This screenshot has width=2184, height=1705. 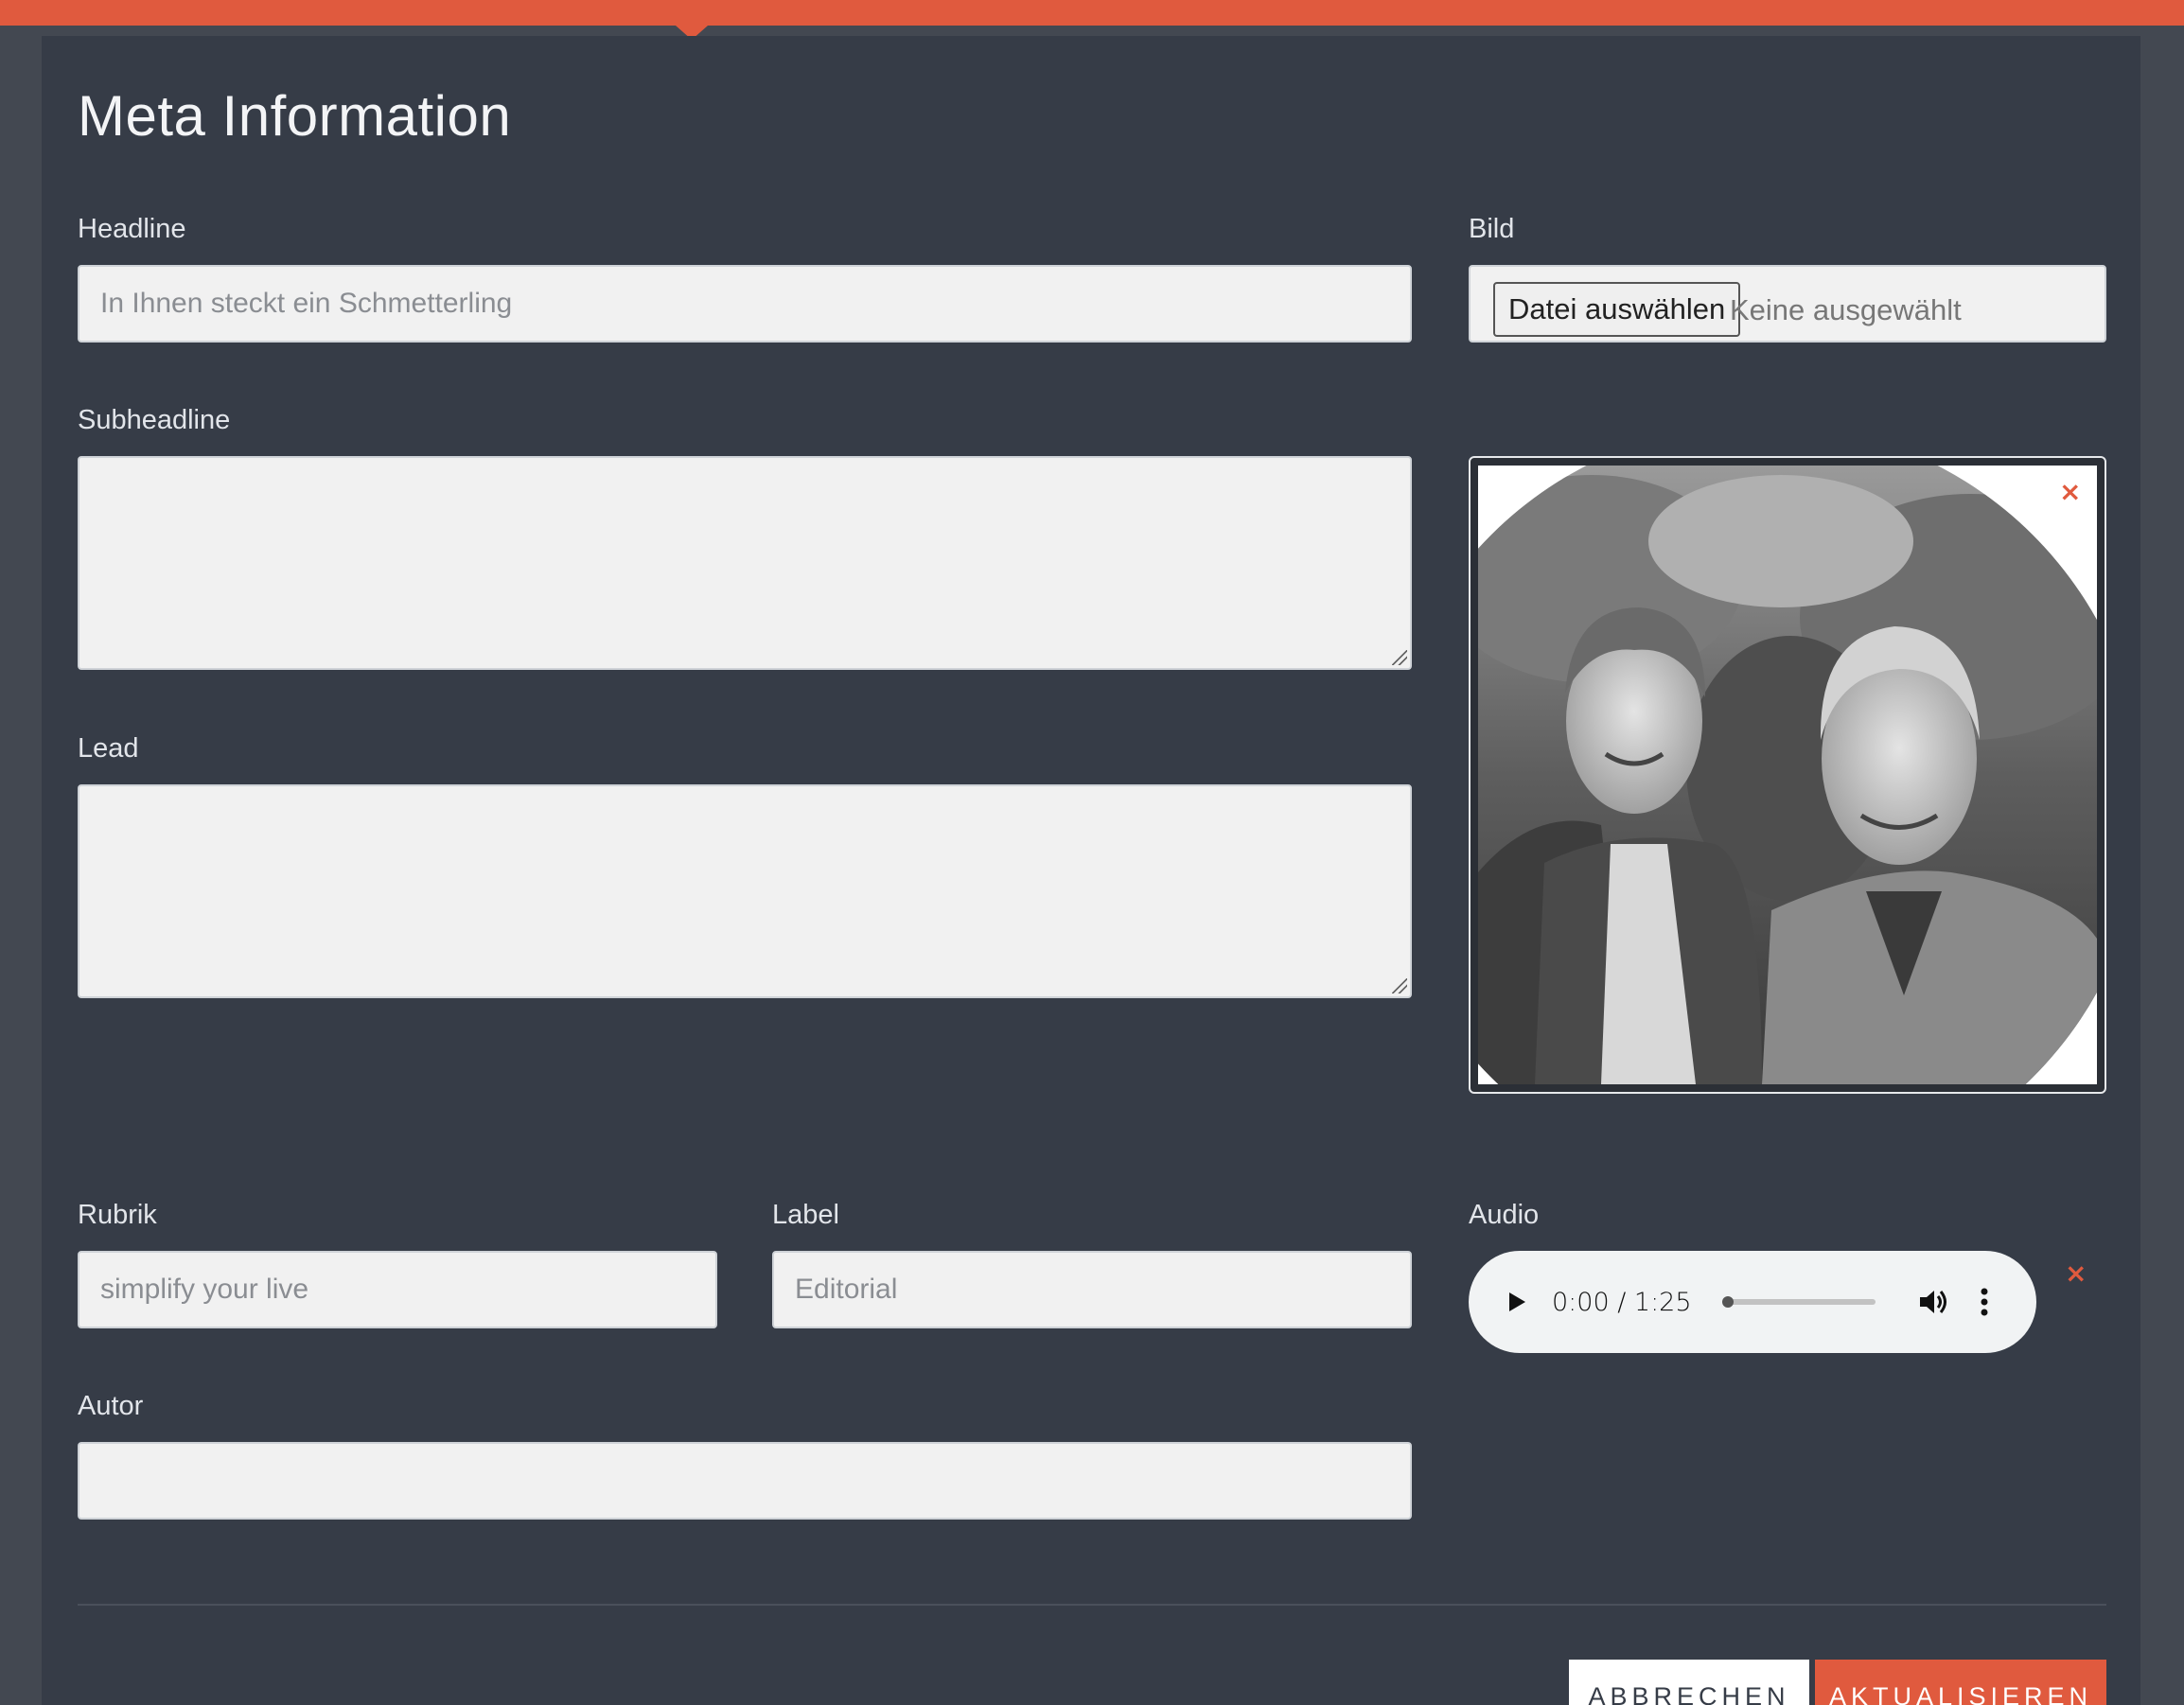 What do you see at coordinates (805, 1215) in the screenshot?
I see `label-field-label: Label` at bounding box center [805, 1215].